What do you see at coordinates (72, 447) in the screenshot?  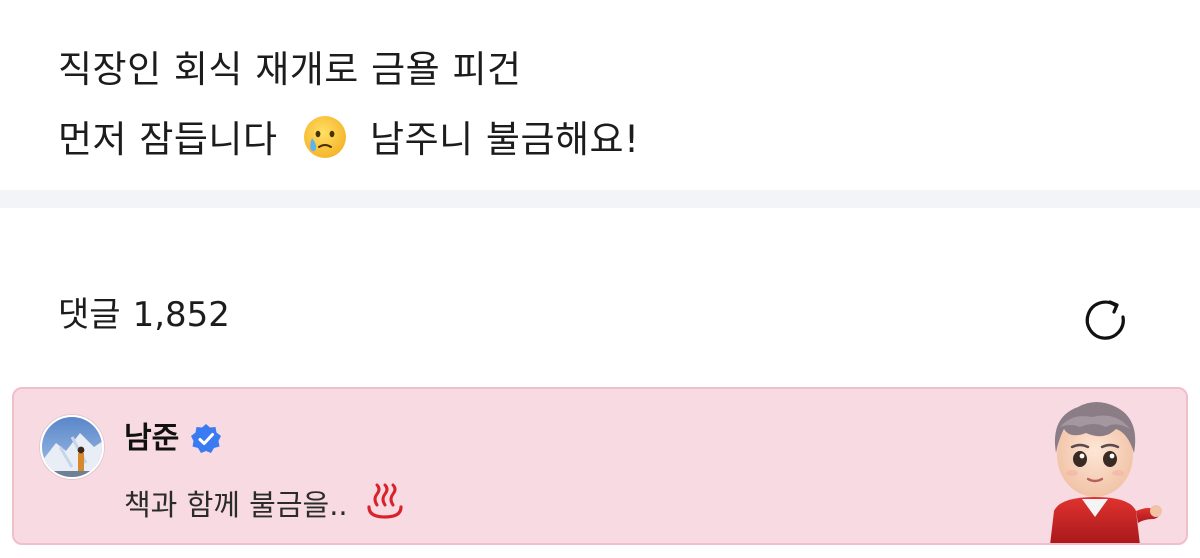 I see `avatar` at bounding box center [72, 447].